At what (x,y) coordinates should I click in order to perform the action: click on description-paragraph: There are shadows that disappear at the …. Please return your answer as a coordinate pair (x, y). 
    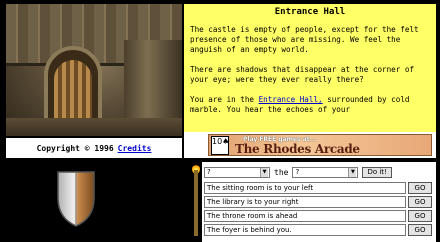
    Looking at the image, I should click on (302, 74).